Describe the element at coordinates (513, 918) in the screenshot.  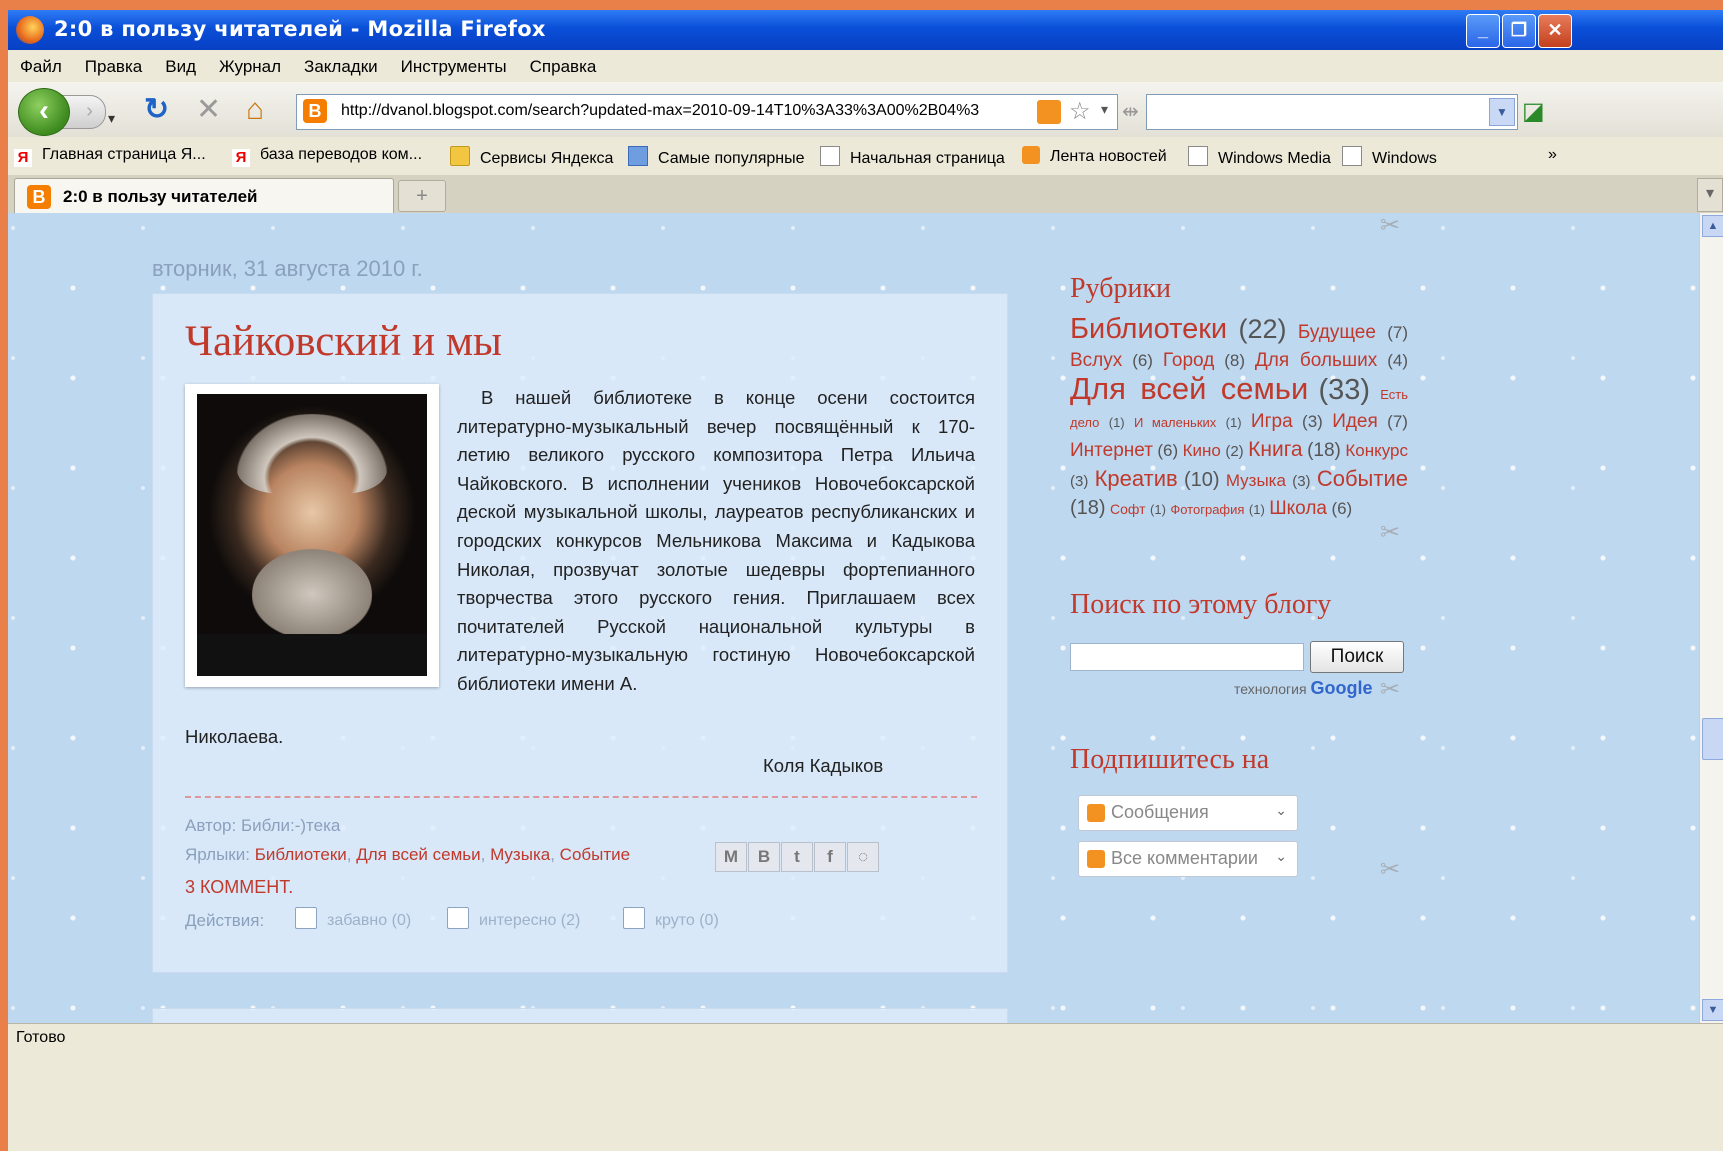
I see `reaction-interesting: интересно (2)` at that location.